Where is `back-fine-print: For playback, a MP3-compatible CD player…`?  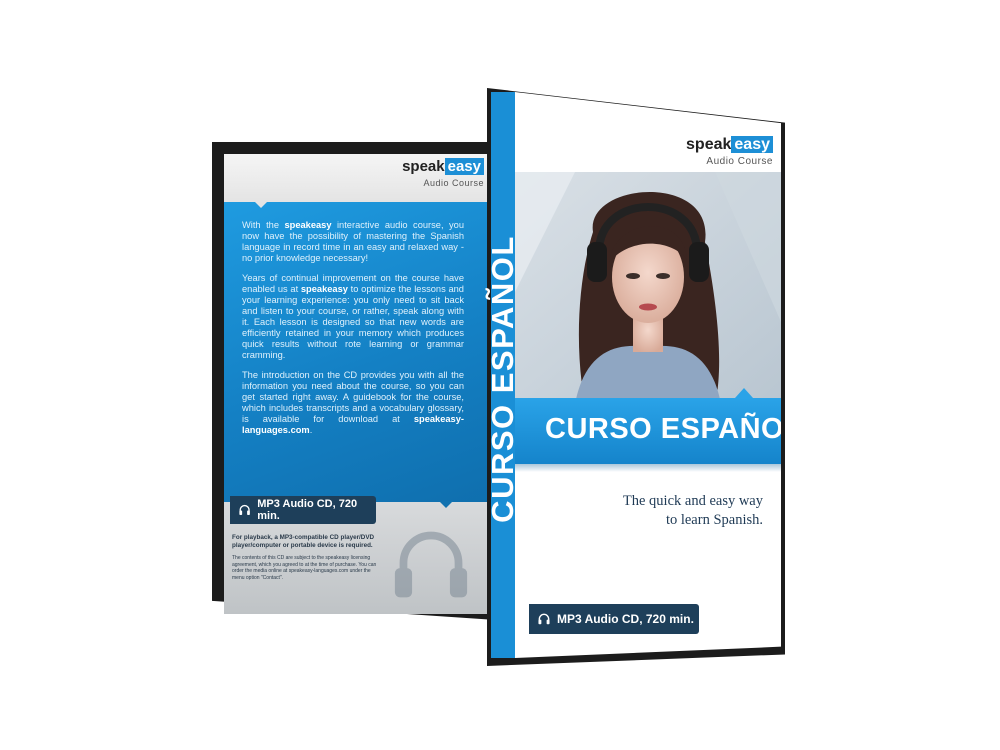
back-fine-print: For playback, a MP3-compatible CD player… is located at coordinates (306, 557).